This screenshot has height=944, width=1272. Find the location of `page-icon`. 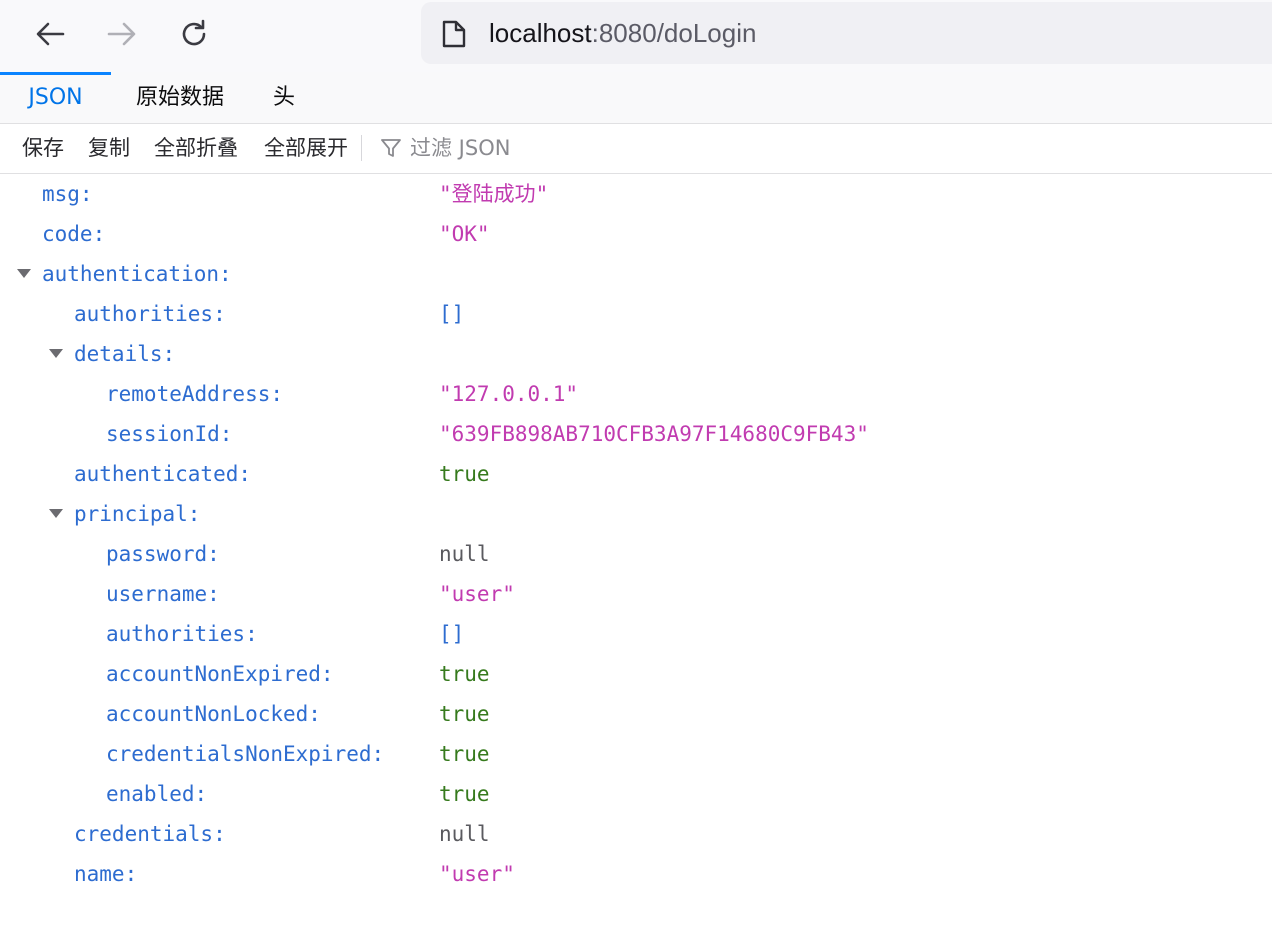

page-icon is located at coordinates (454, 36).